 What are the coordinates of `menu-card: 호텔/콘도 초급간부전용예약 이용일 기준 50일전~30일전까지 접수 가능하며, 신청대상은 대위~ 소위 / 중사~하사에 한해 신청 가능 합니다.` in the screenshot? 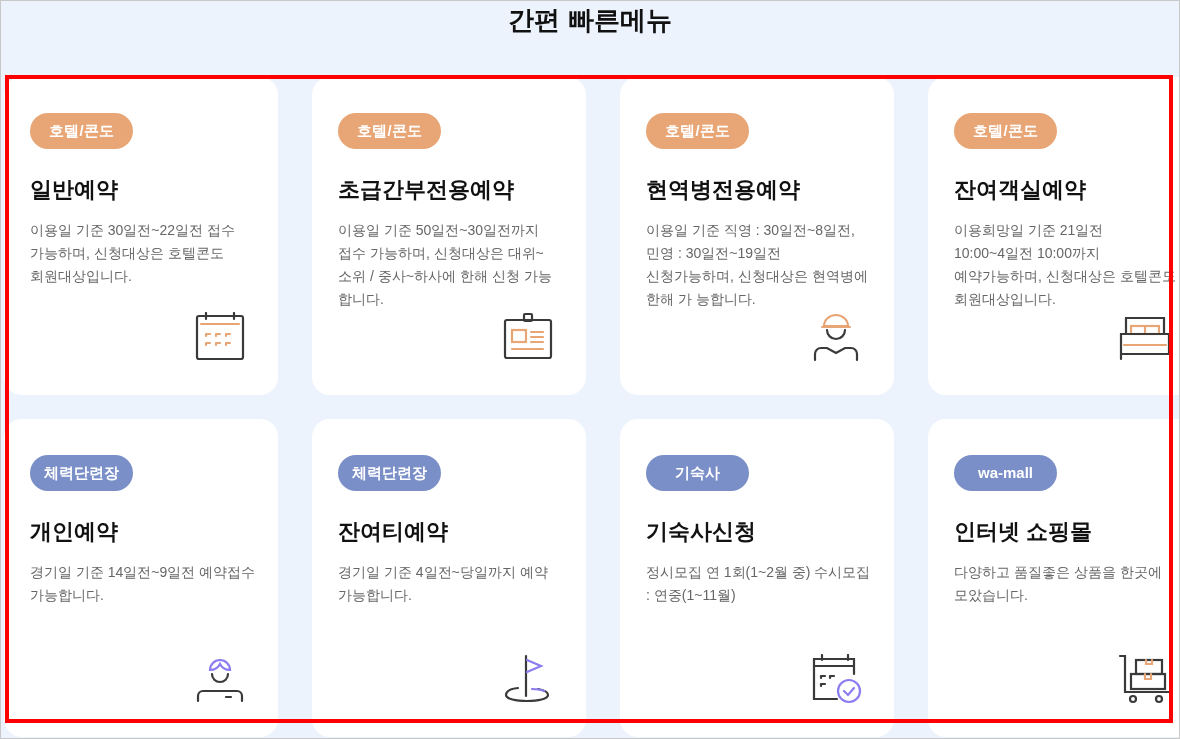 It's located at (449, 236).